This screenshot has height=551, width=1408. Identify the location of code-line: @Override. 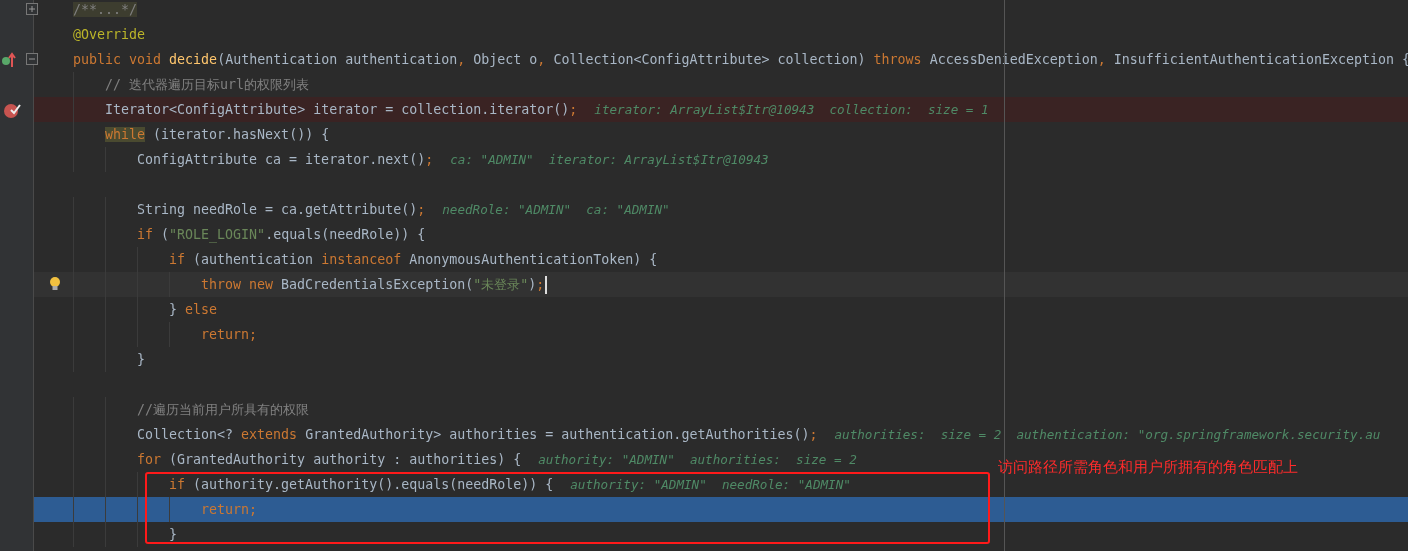
(109, 34).